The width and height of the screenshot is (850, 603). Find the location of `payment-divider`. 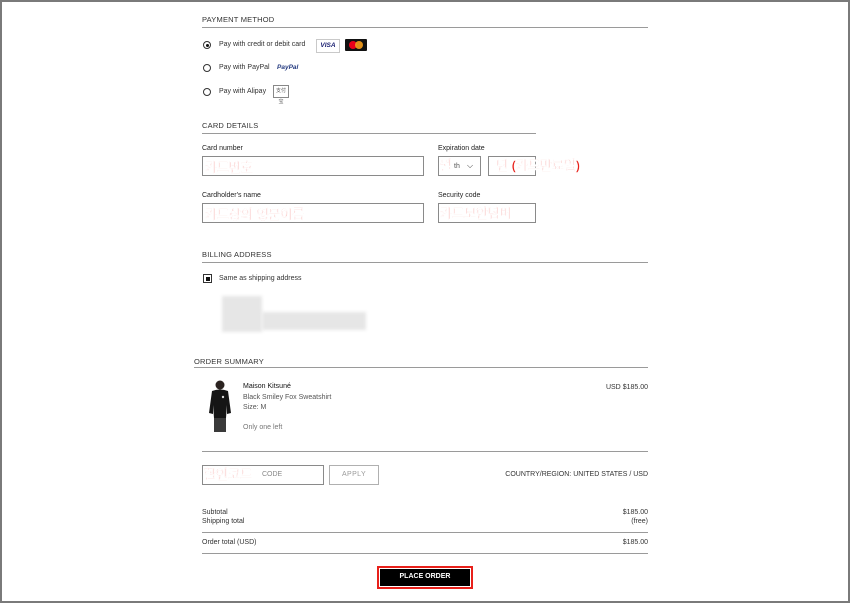

payment-divider is located at coordinates (425, 27).